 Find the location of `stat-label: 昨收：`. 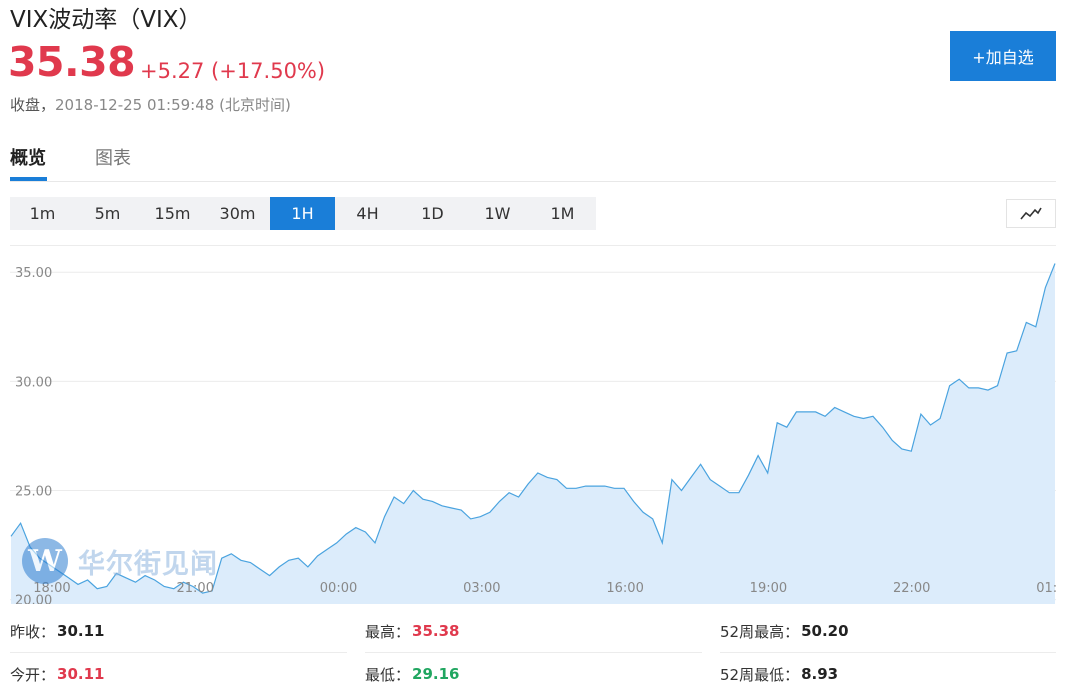

stat-label: 昨收： is located at coordinates (33, 631).